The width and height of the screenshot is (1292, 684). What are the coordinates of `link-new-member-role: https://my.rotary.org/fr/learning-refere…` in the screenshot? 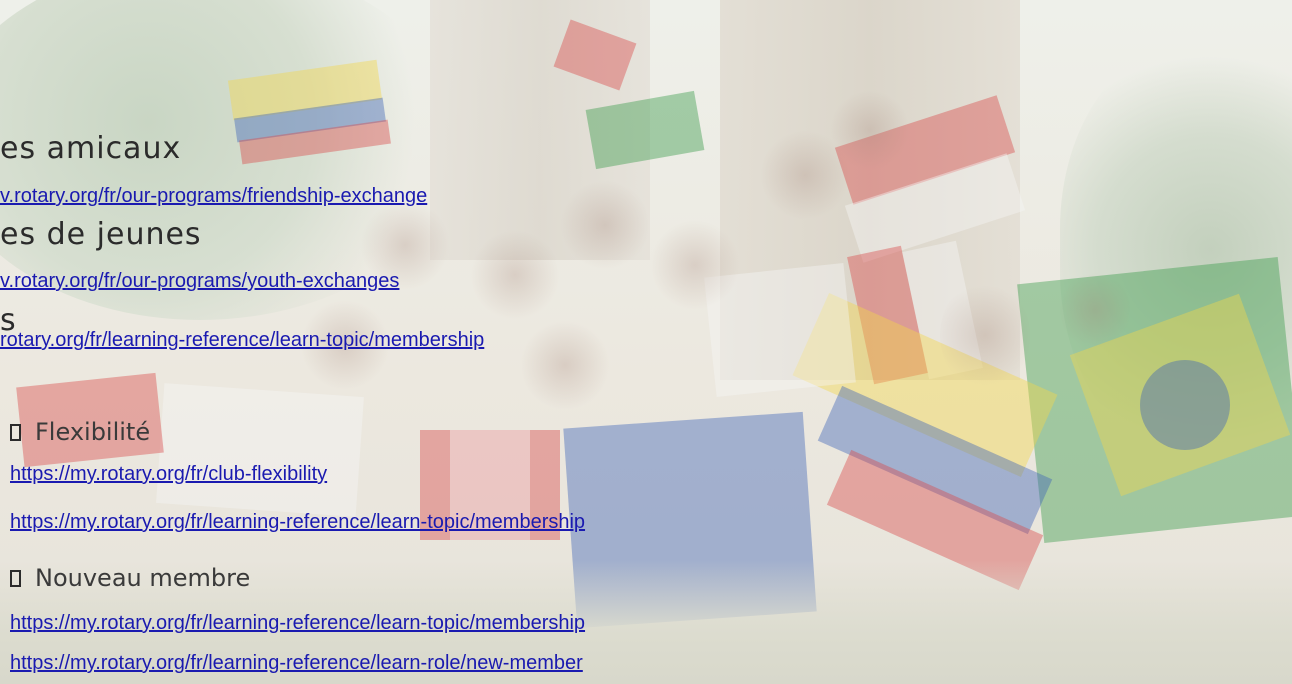 It's located at (296, 663).